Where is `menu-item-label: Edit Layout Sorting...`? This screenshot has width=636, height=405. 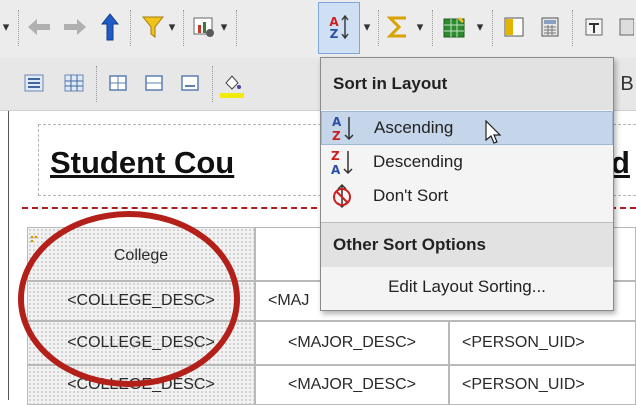 menu-item-label: Edit Layout Sorting... is located at coordinates (467, 286).